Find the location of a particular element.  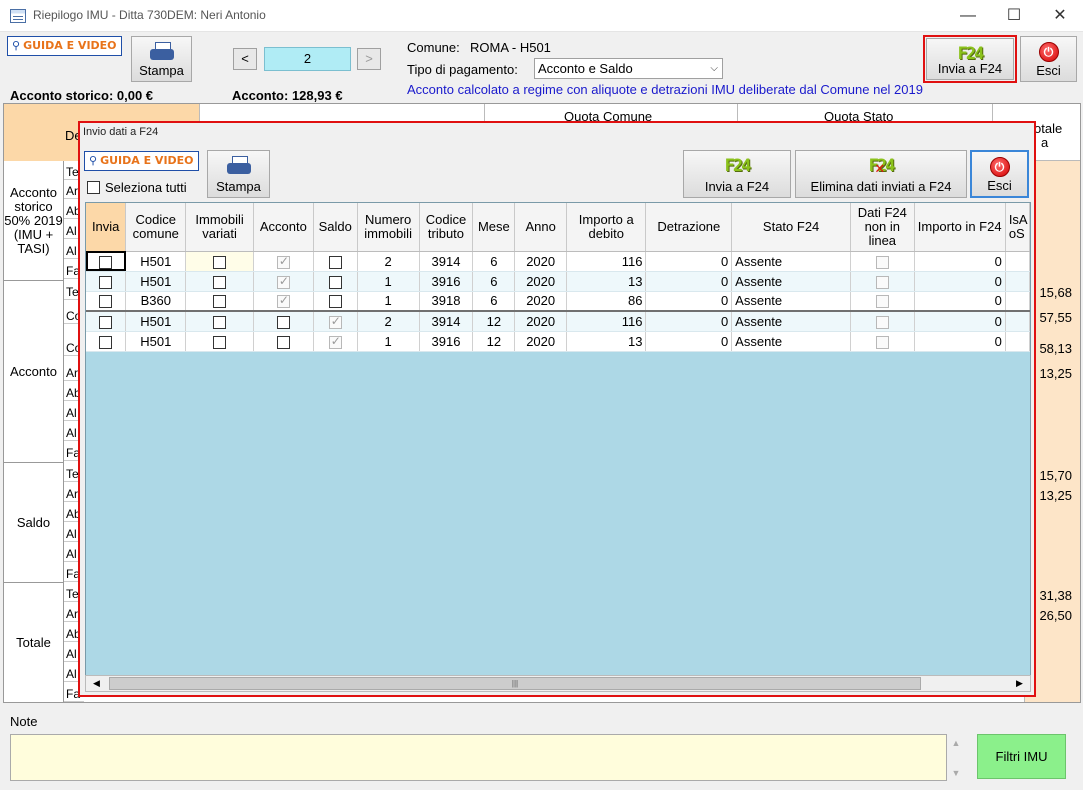

dialog-guida-video-button: ⚲ GUIDA E VIDEO is located at coordinates (141, 161).